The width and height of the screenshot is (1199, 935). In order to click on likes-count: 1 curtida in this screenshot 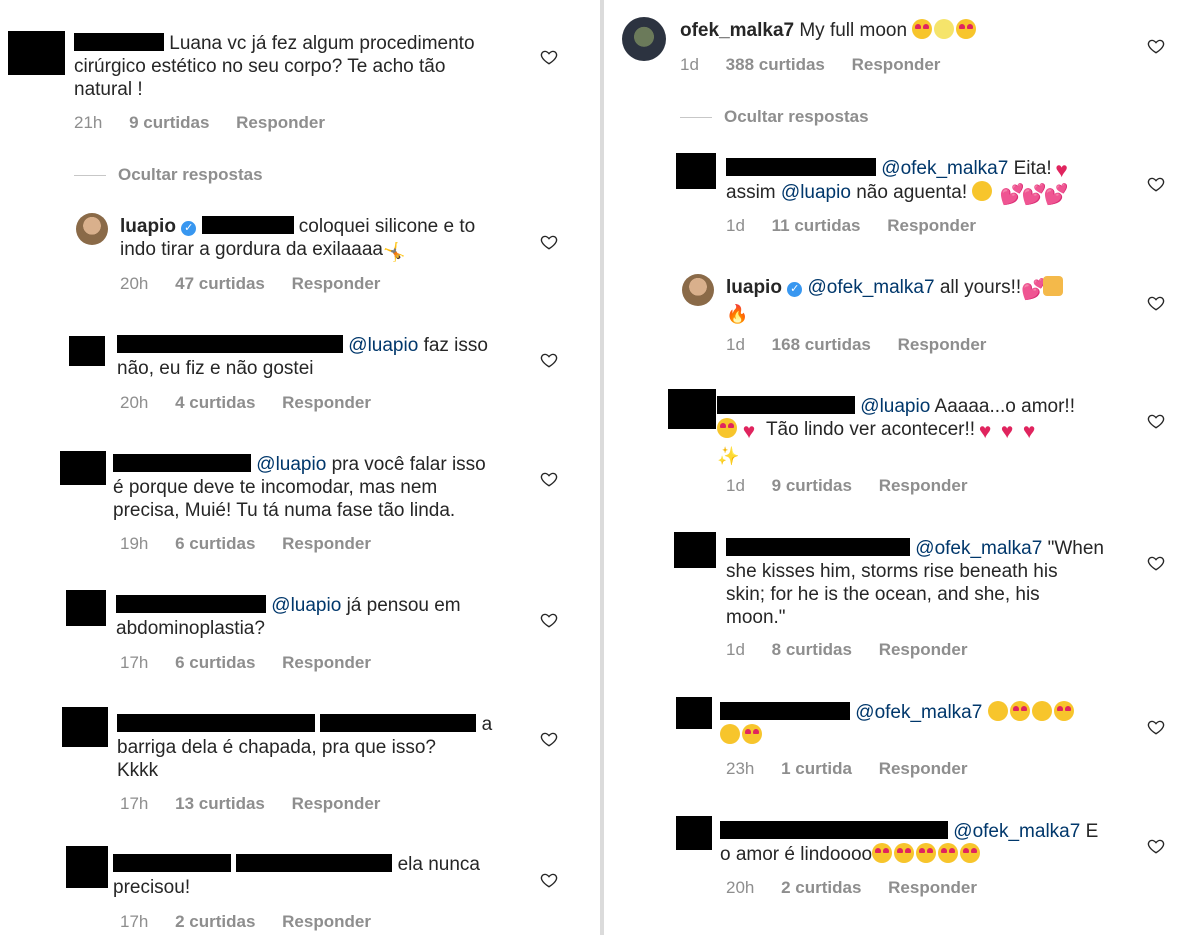, I will do `click(816, 768)`.